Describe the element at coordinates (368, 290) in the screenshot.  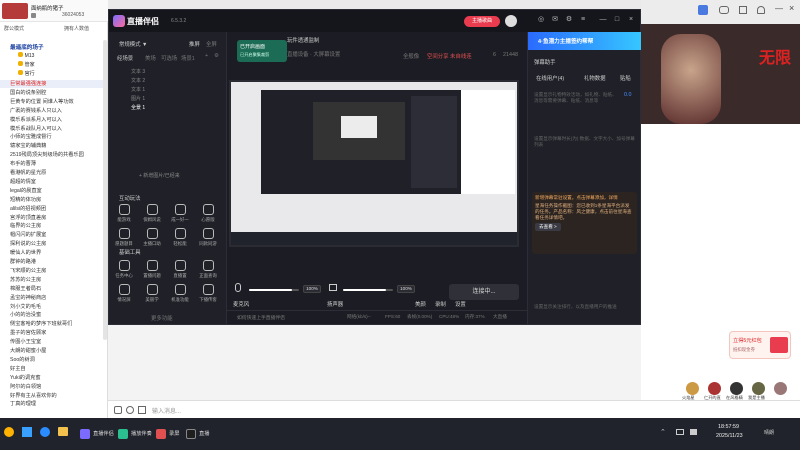
I see `speaker-volume-slider` at that location.